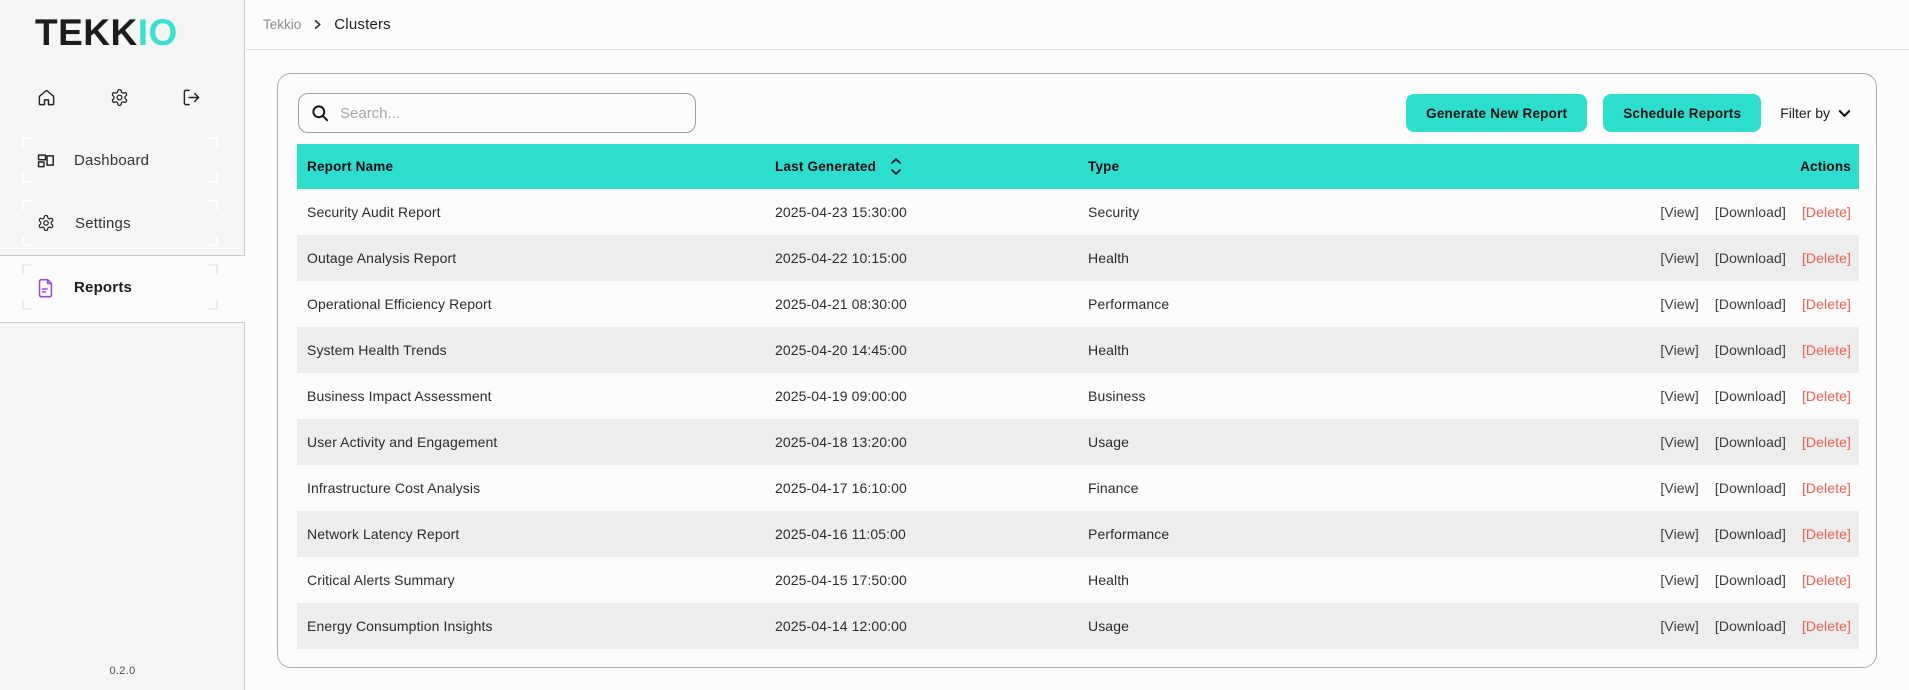  I want to click on last-generated-cell: 2025-04-21 08:30:00, so click(841, 304).